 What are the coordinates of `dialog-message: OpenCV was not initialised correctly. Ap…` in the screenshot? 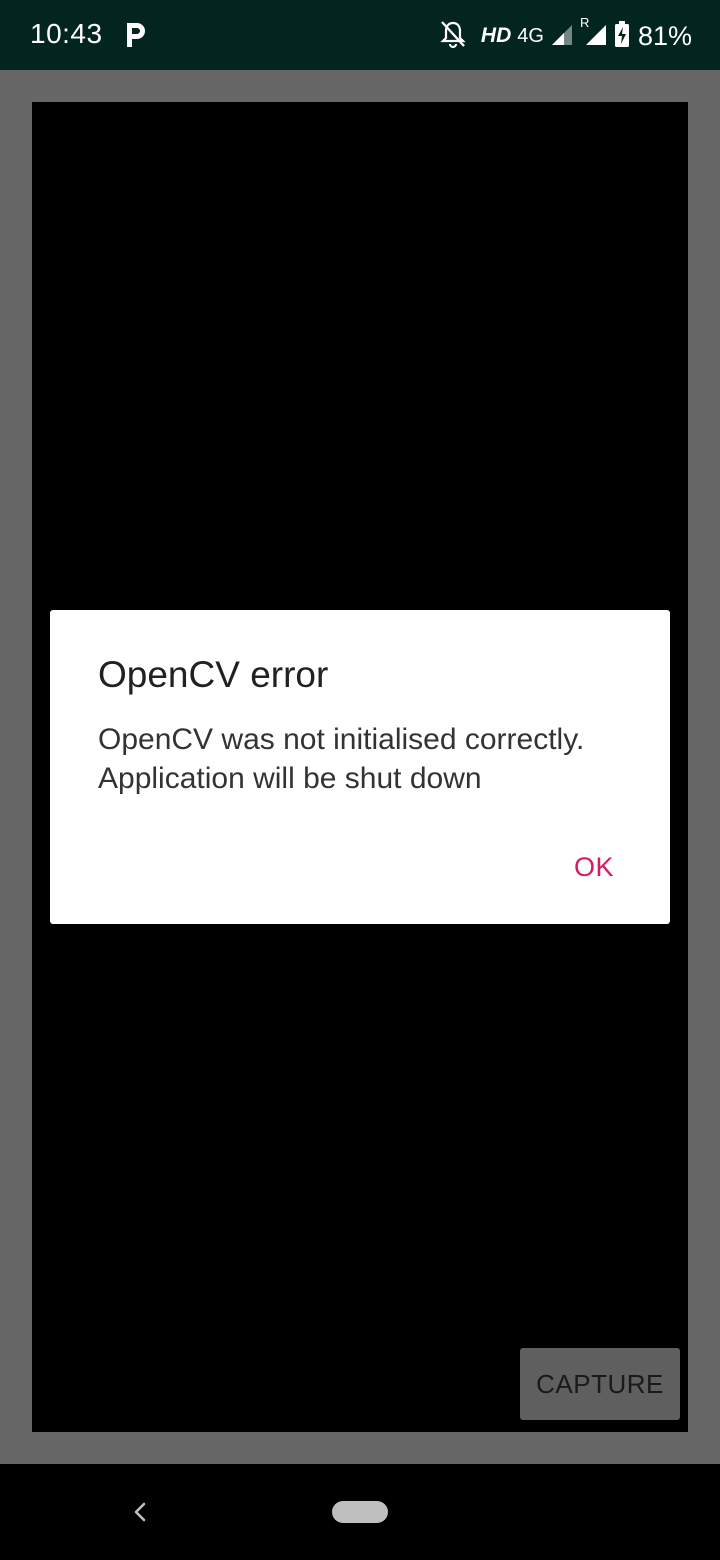 It's located at (341, 759).